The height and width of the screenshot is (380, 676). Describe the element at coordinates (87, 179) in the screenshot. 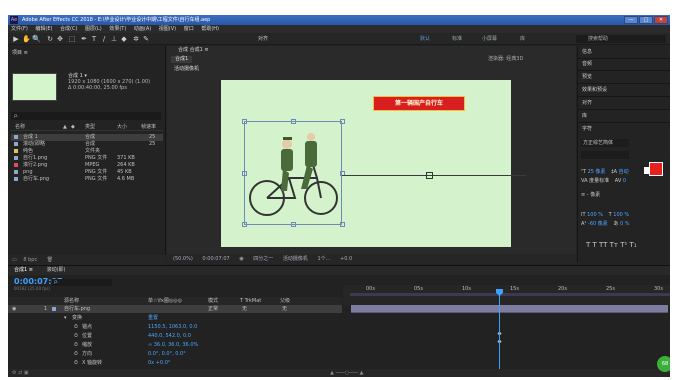

I see `project-item: 自行车.png PNG 文件 4.6 MB` at that location.